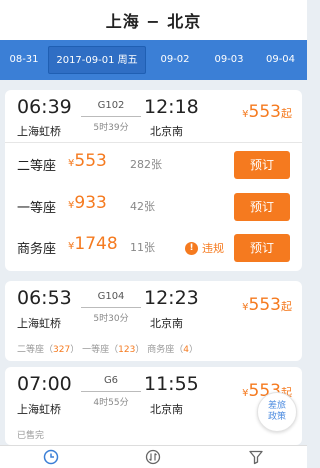 Image resolution: width=320 pixels, height=468 pixels. Describe the element at coordinates (111, 105) in the screenshot. I see `train-number: G102` at that location.